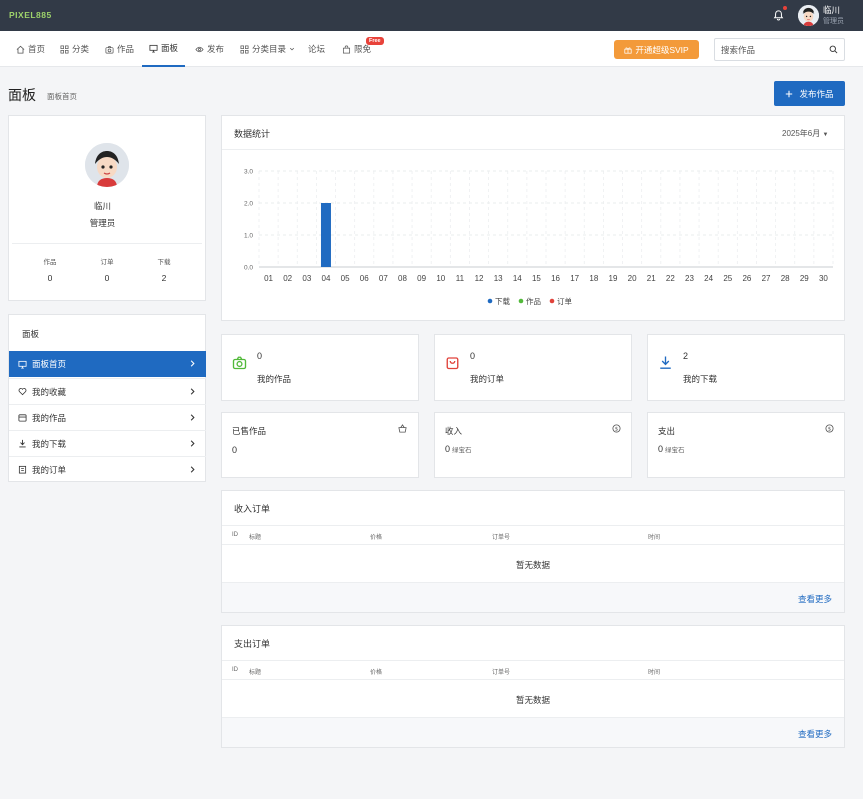 This screenshot has width=863, height=799. Describe the element at coordinates (248, 268) in the screenshot. I see `y-tick-label: 0.0` at that location.